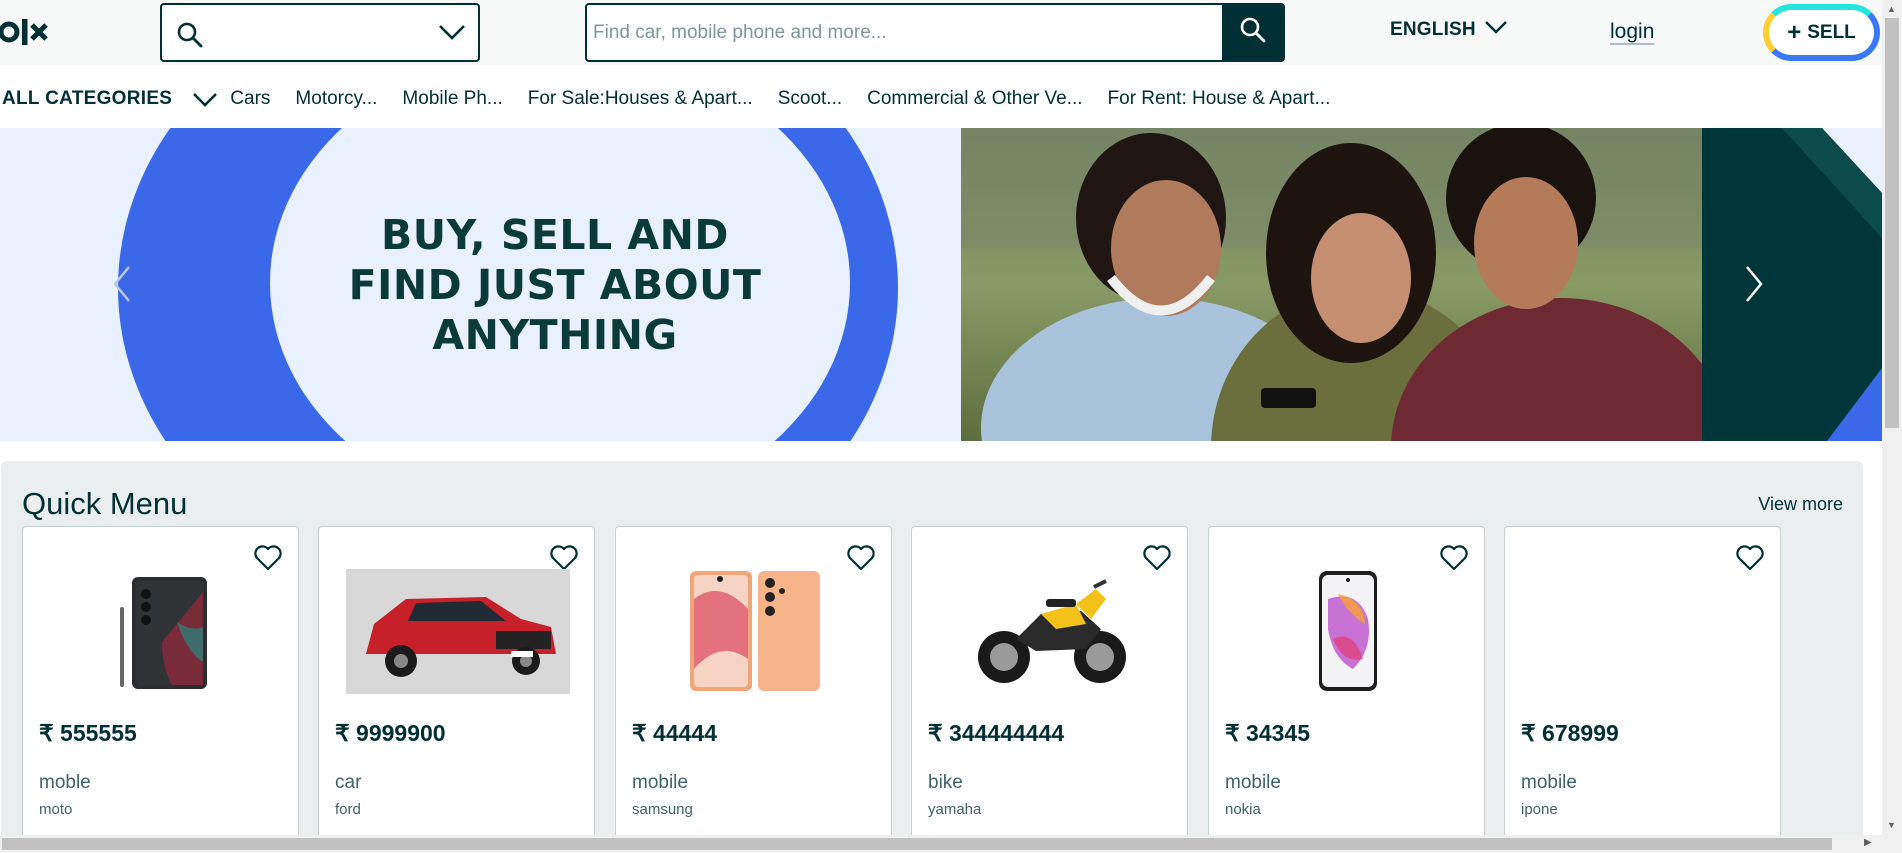 The image size is (1902, 853). I want to click on horizontal-scrollbar: ▶, so click(941, 844).